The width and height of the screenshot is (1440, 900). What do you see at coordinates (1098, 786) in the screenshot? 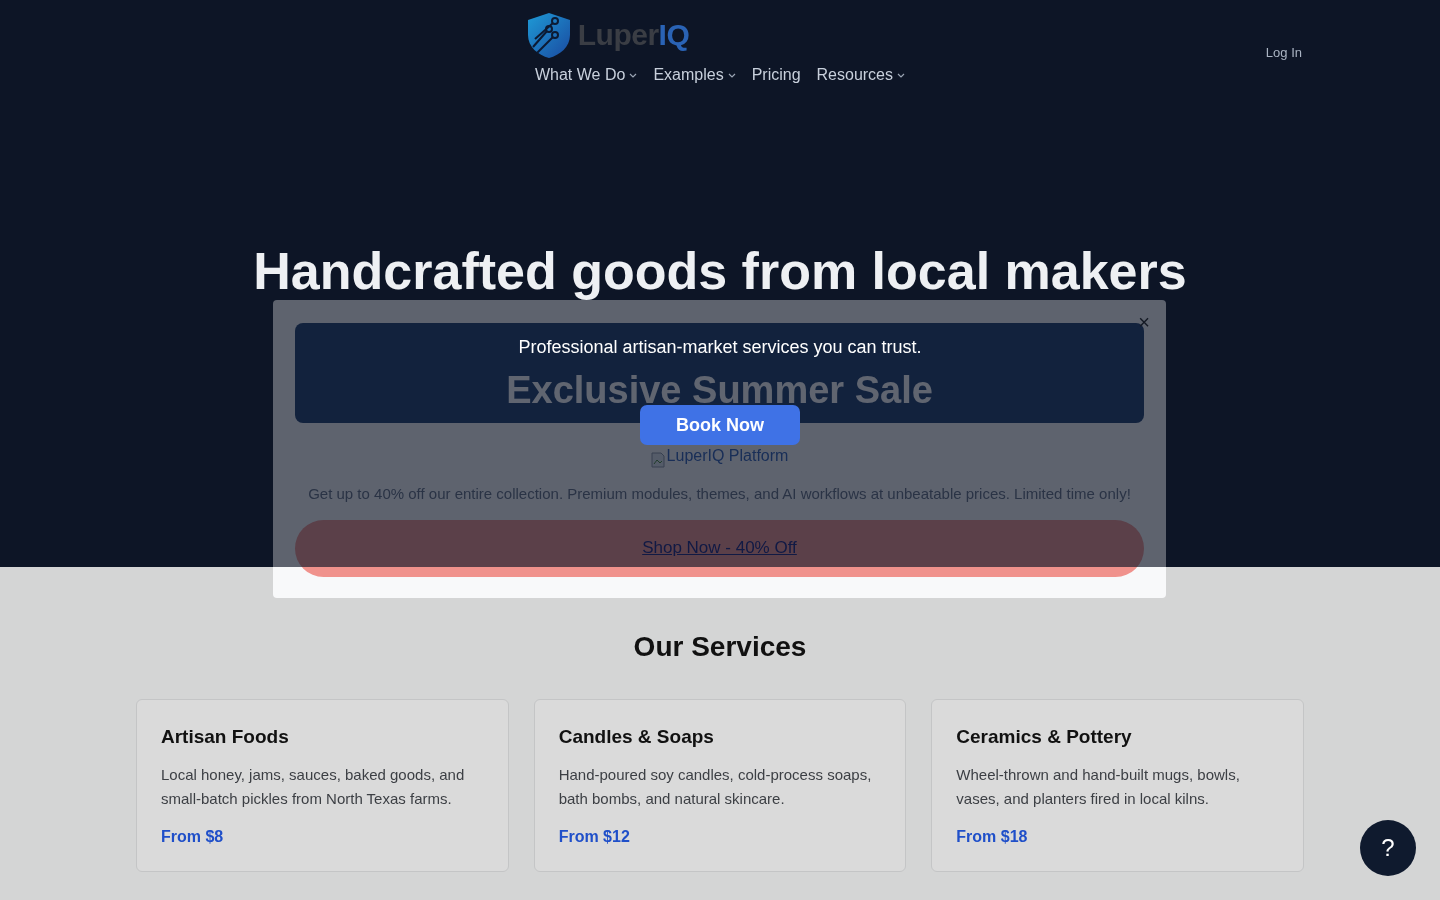
I see `card-description: Wheel-thrown and hand-built mugs, bowls, vases, and planters fired in local kilns.` at bounding box center [1098, 786].